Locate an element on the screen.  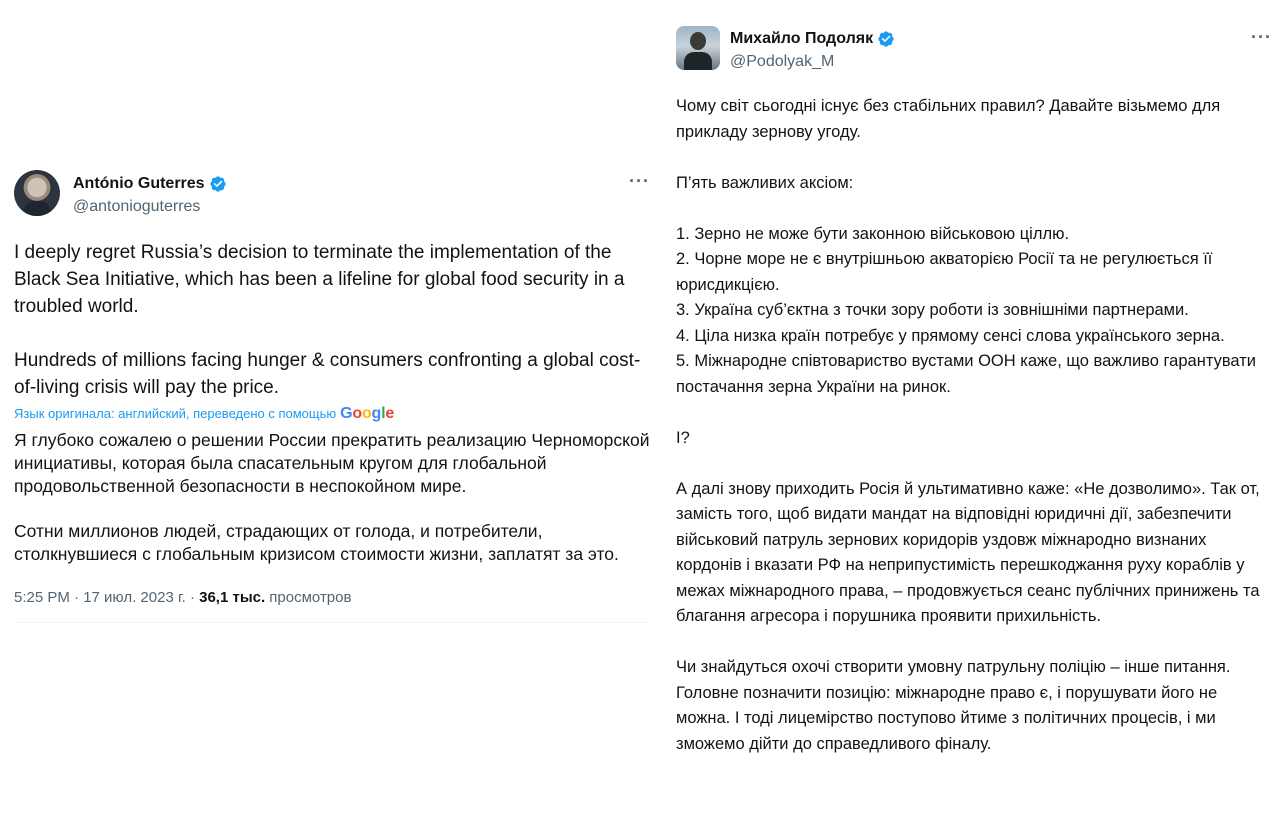
divider is located at coordinates (332, 622).